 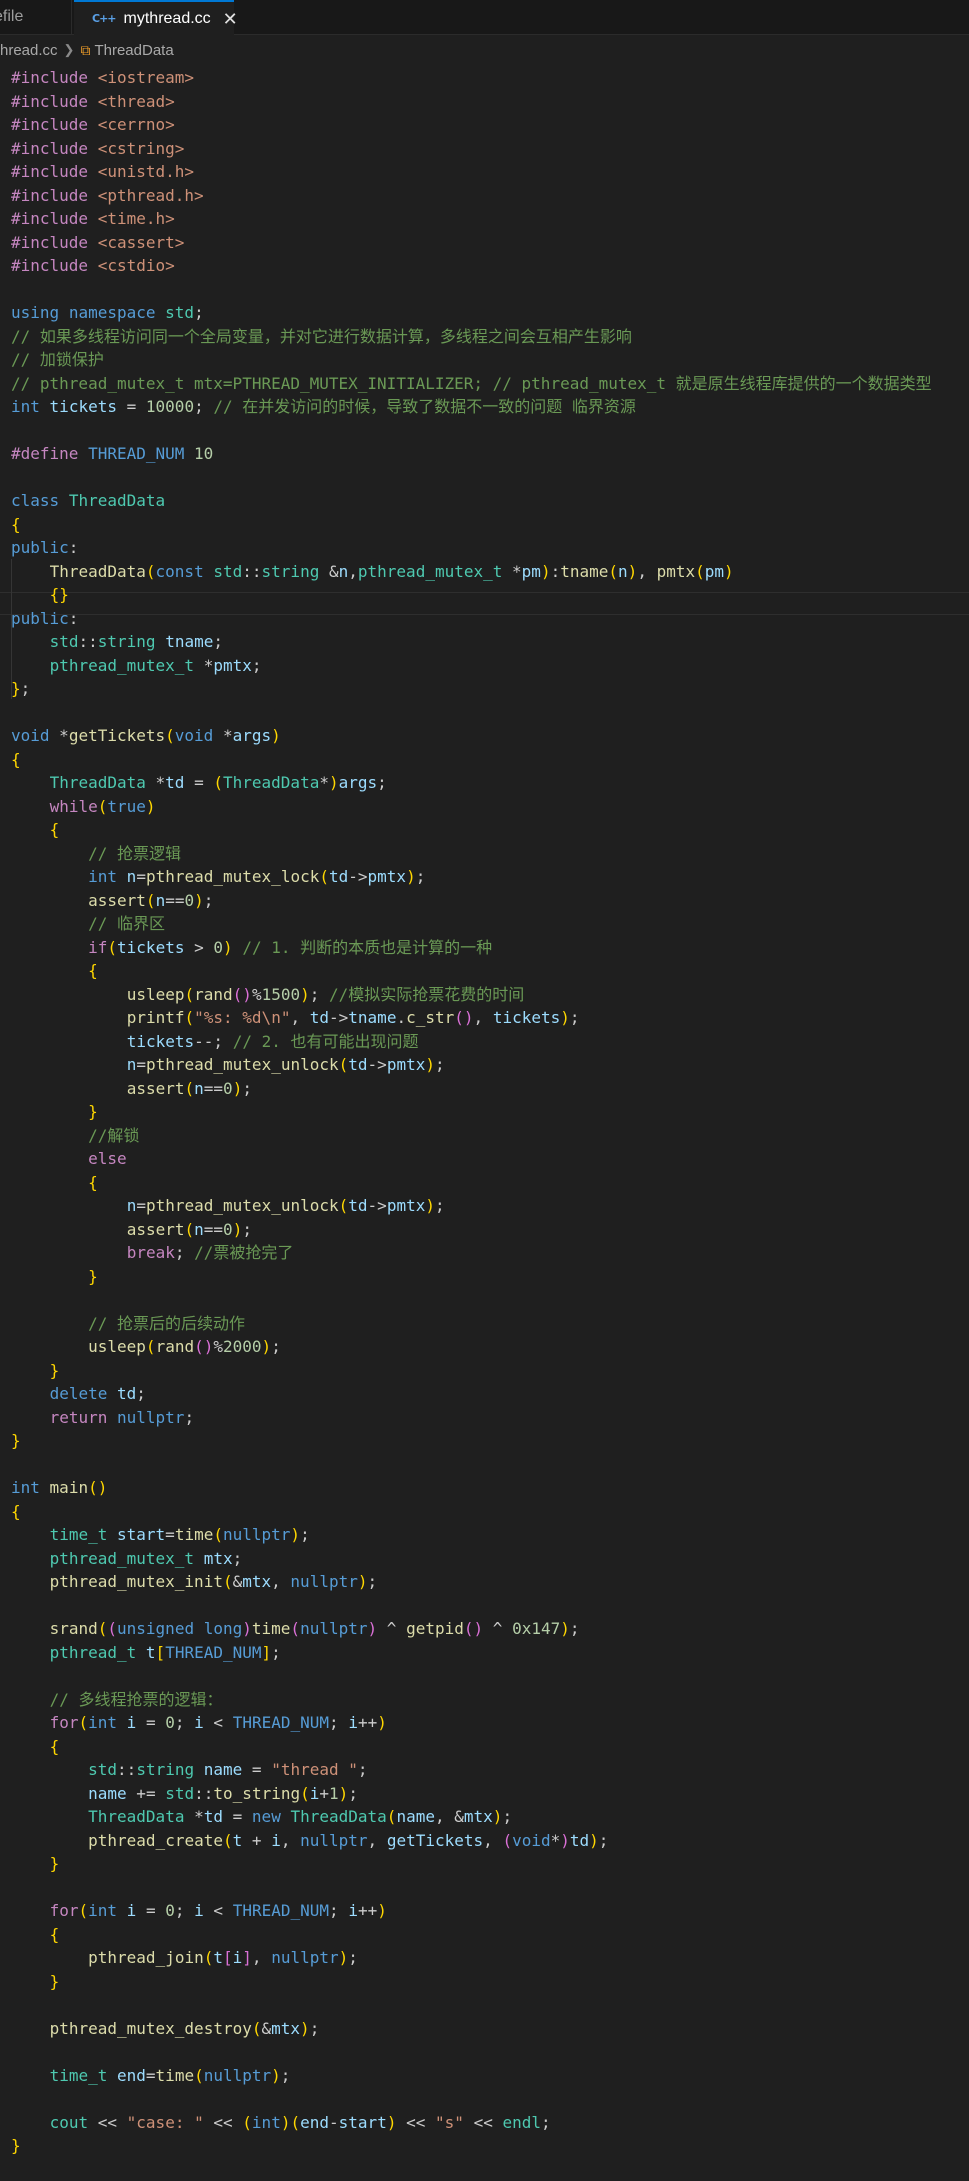 What do you see at coordinates (471, 736) in the screenshot?
I see `code-line: void *getTickets(void *args)` at bounding box center [471, 736].